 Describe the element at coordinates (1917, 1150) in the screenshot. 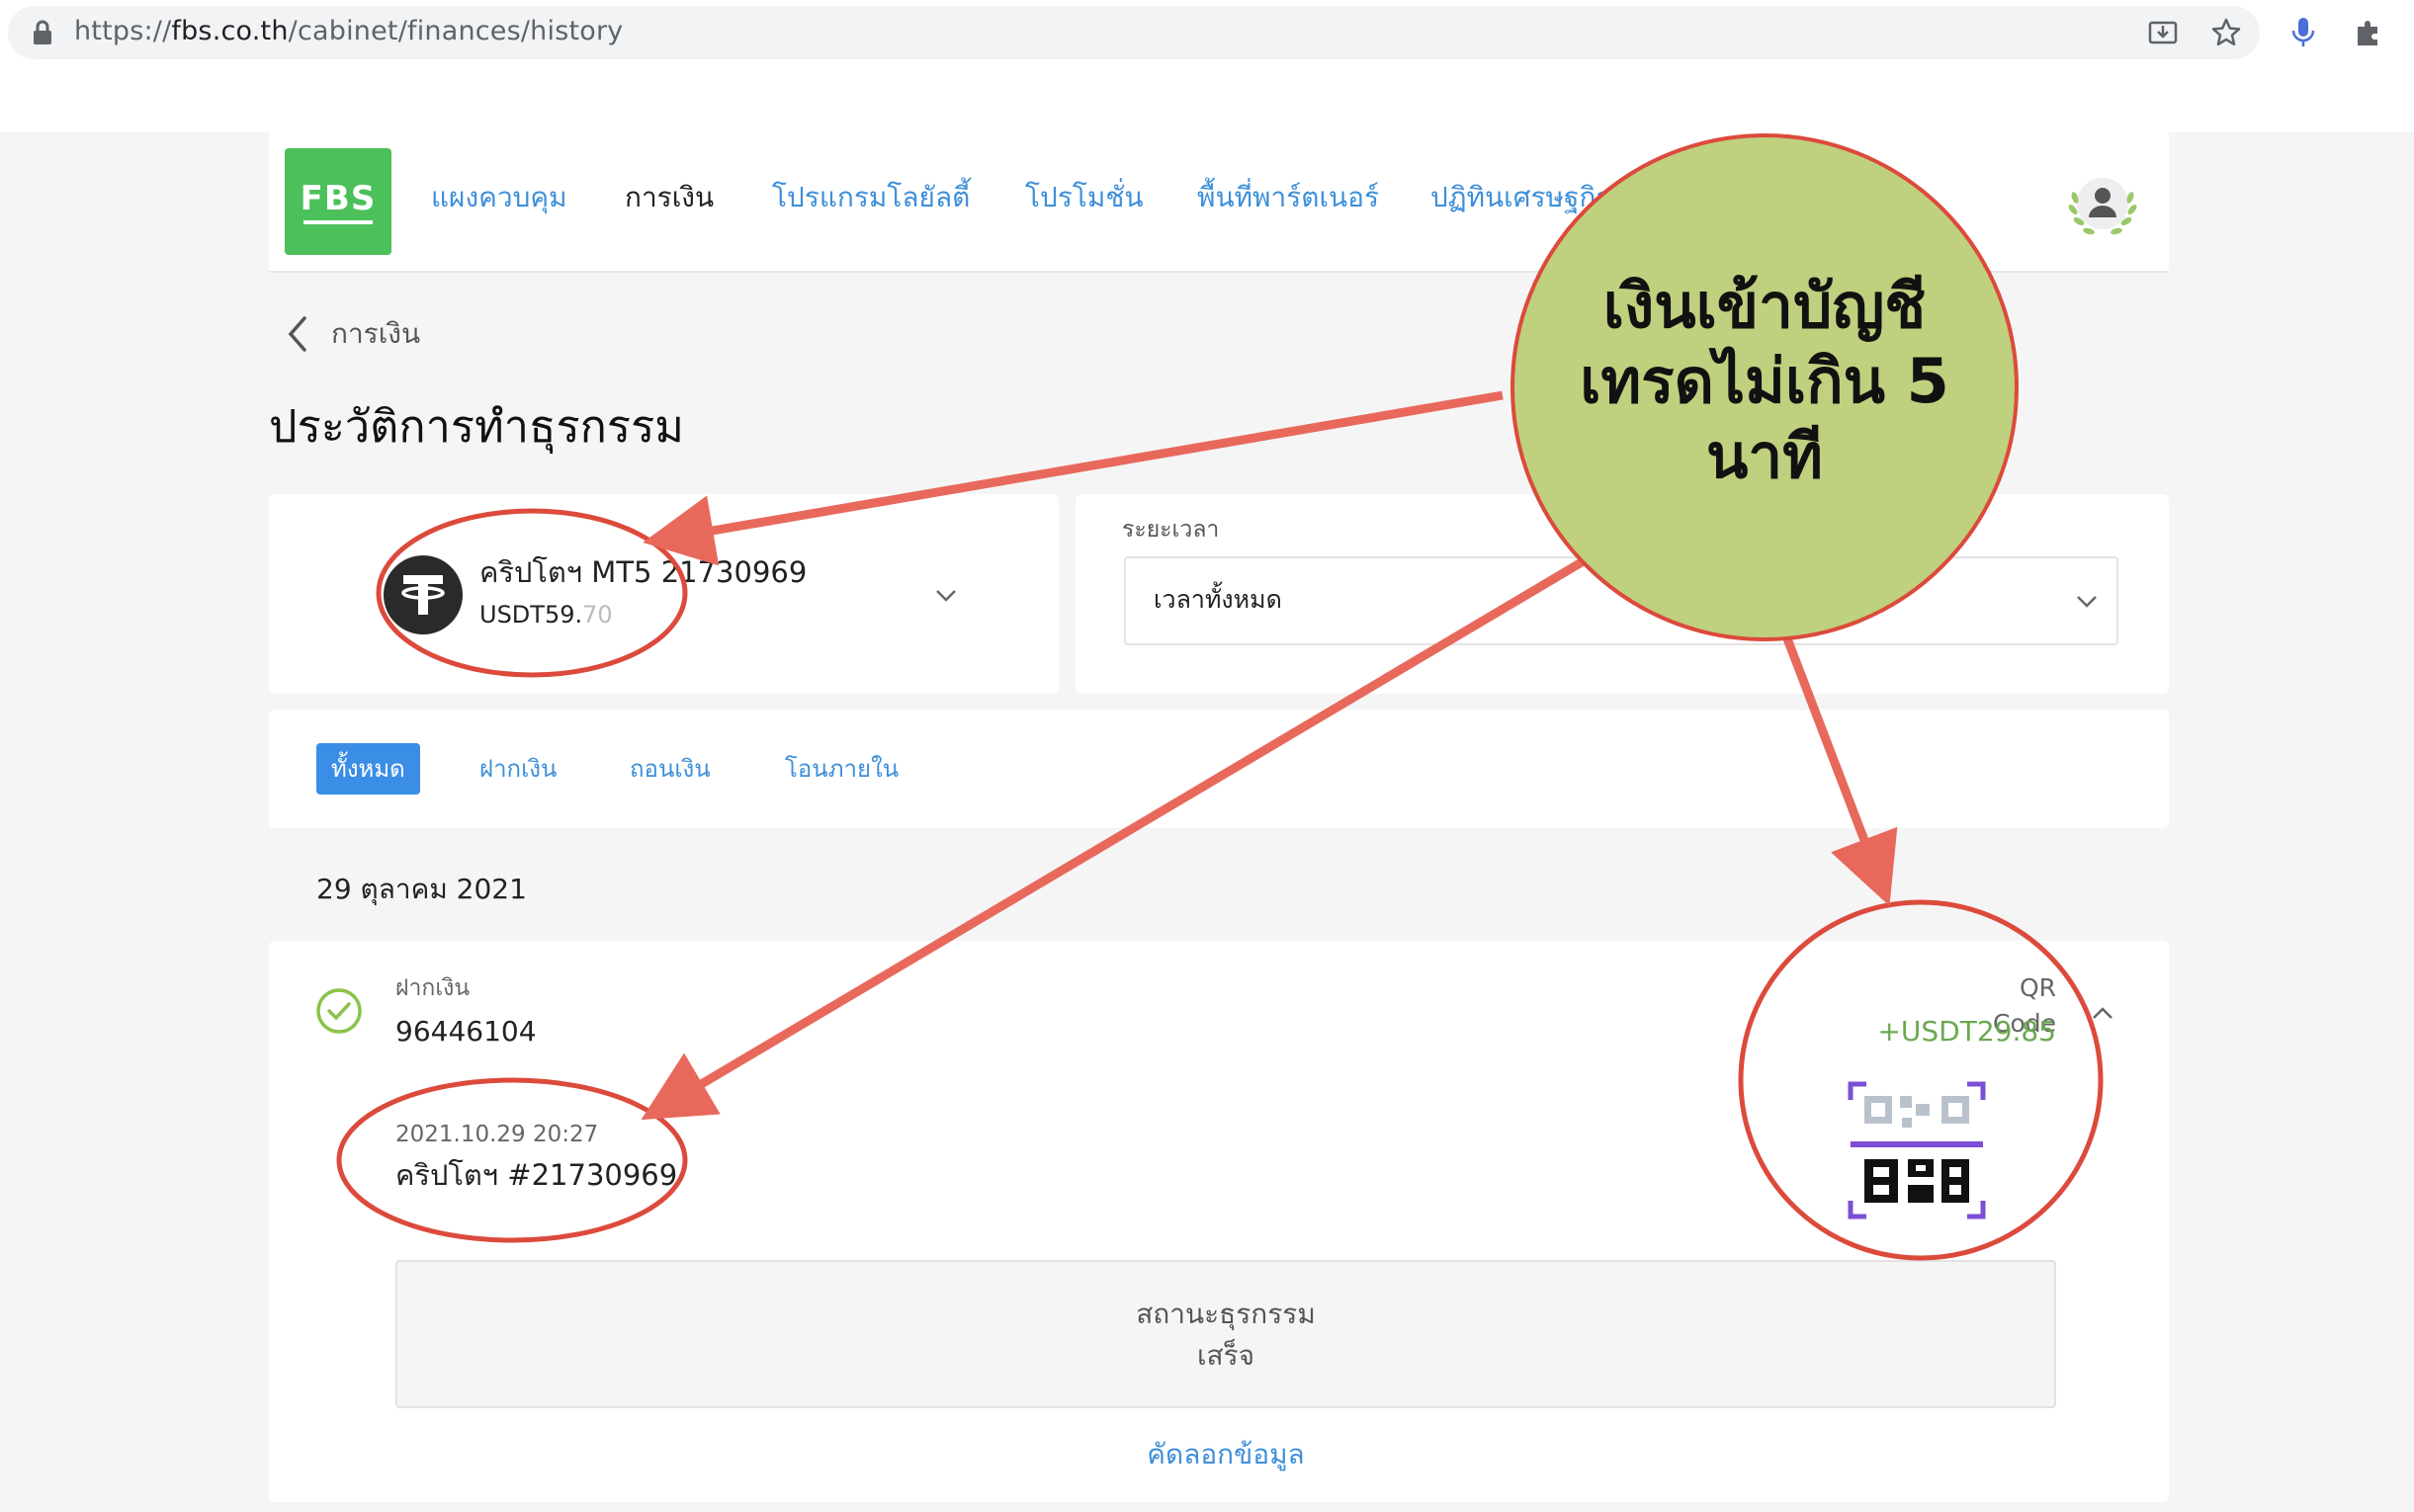

I see `qr-code-icon` at that location.